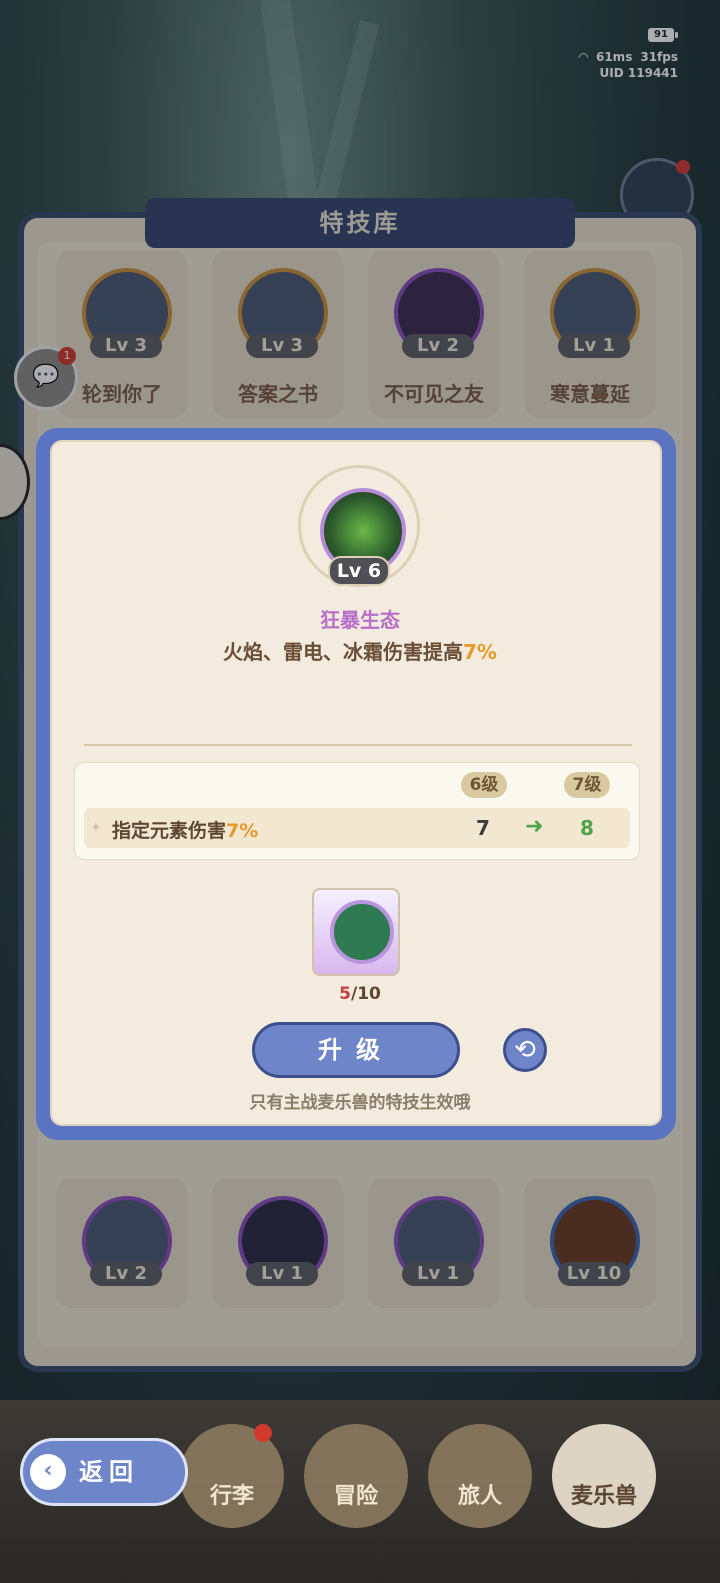 The image size is (720, 1583). I want to click on arrow-right-icon: ➜, so click(534, 826).